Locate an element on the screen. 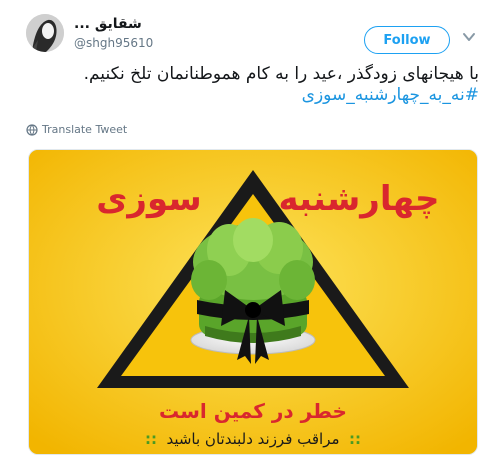 This screenshot has width=504, height=467. hashtag-link: #نه_به_چهارشنبه_سوزی is located at coordinates (249, 95).